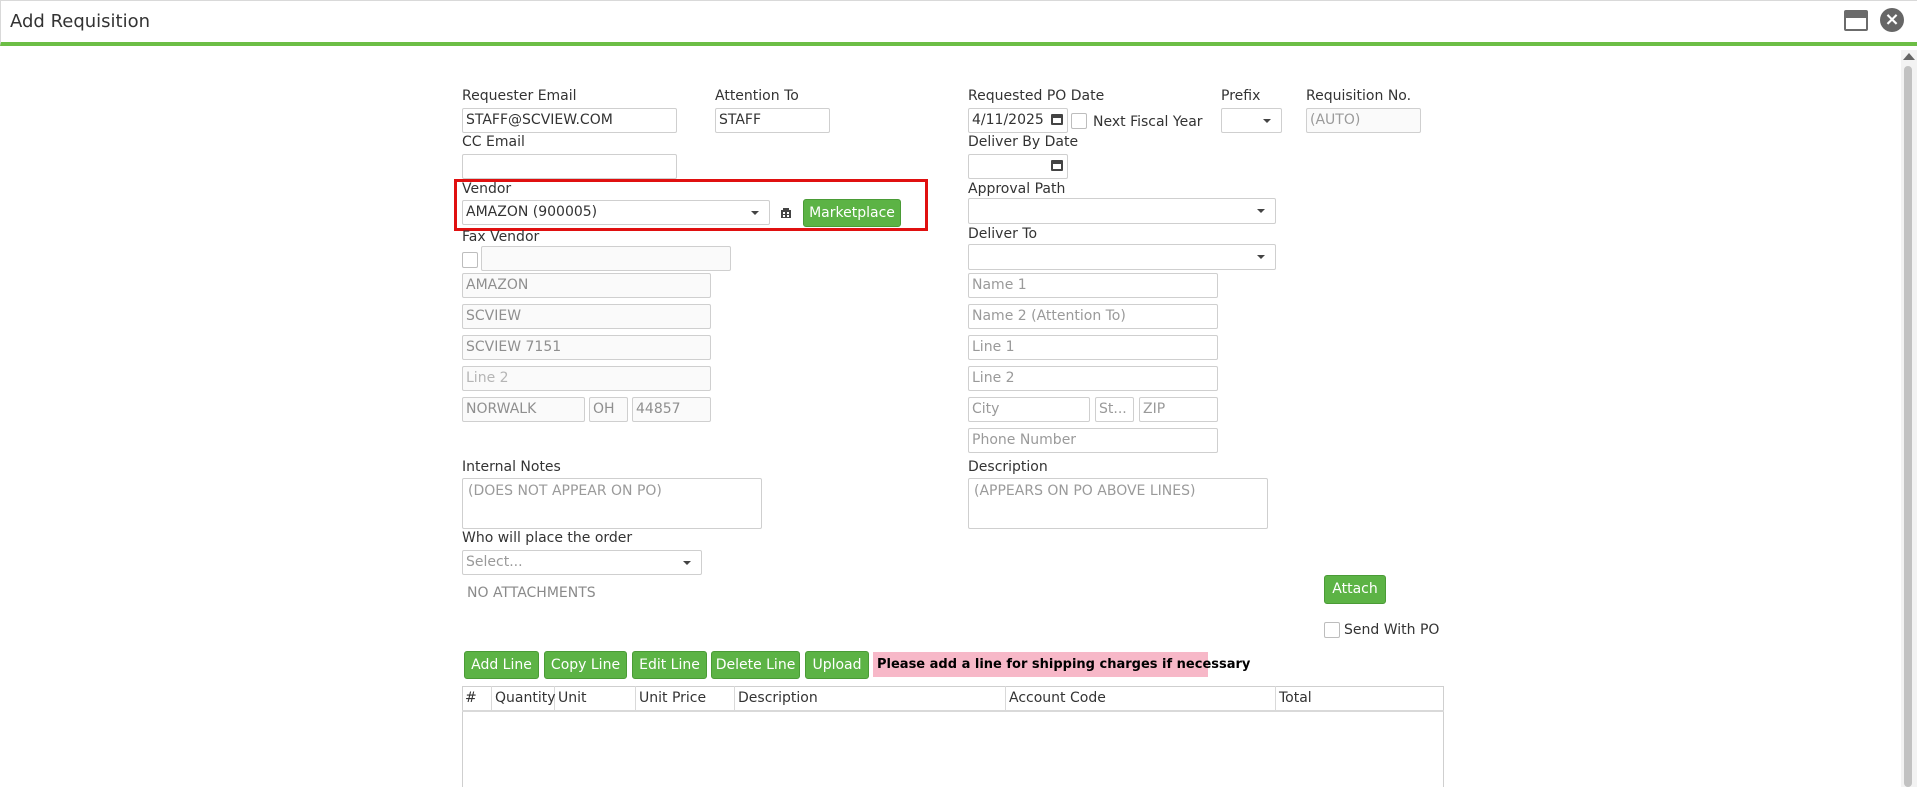 The image size is (1917, 787). I want to click on requester-email-field: STAFF@SCVIEW.COM, so click(569, 120).